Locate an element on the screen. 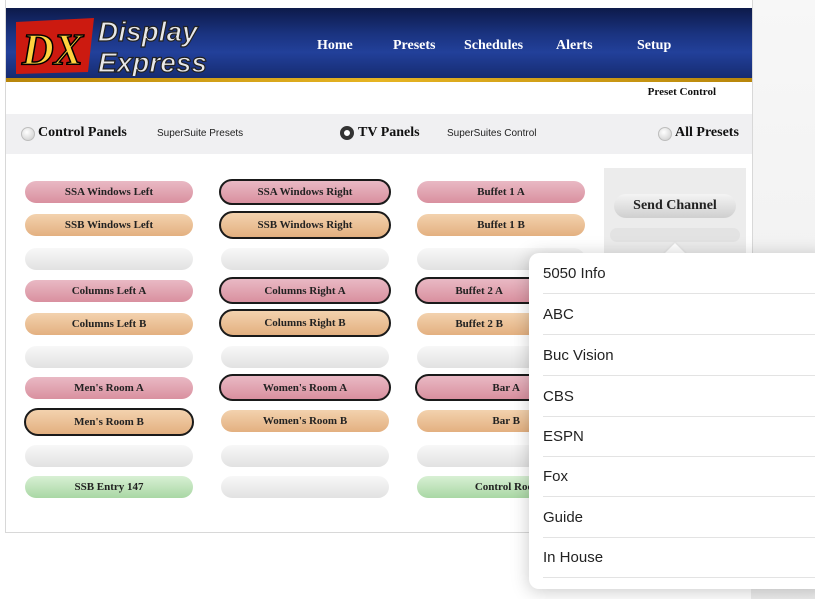 The image size is (815, 599). preset-button: SSB Windows Left is located at coordinates (109, 225).